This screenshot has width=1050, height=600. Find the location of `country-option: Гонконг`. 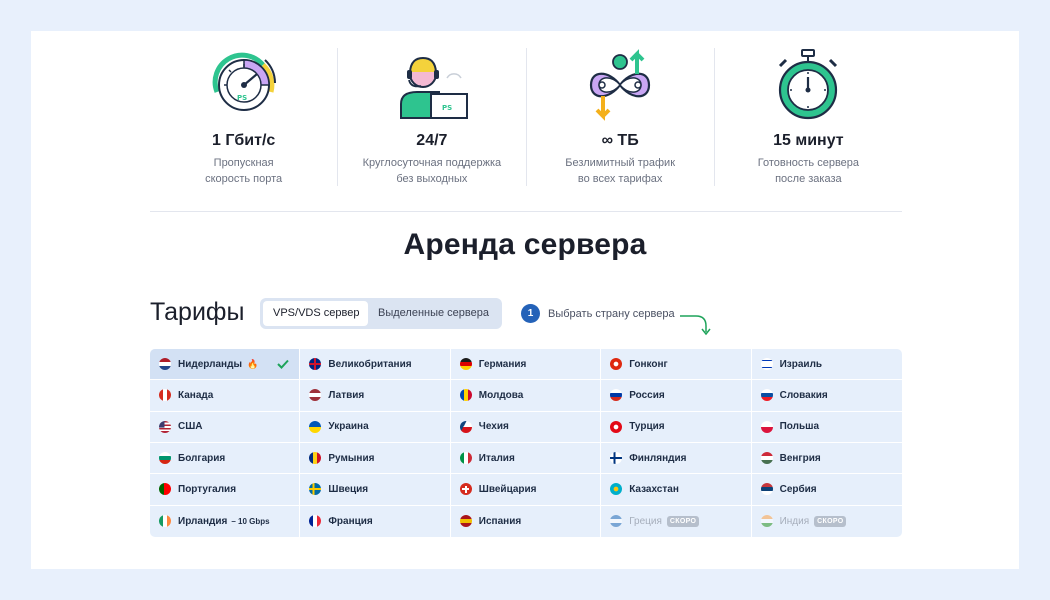

country-option: Гонконг is located at coordinates (676, 365).